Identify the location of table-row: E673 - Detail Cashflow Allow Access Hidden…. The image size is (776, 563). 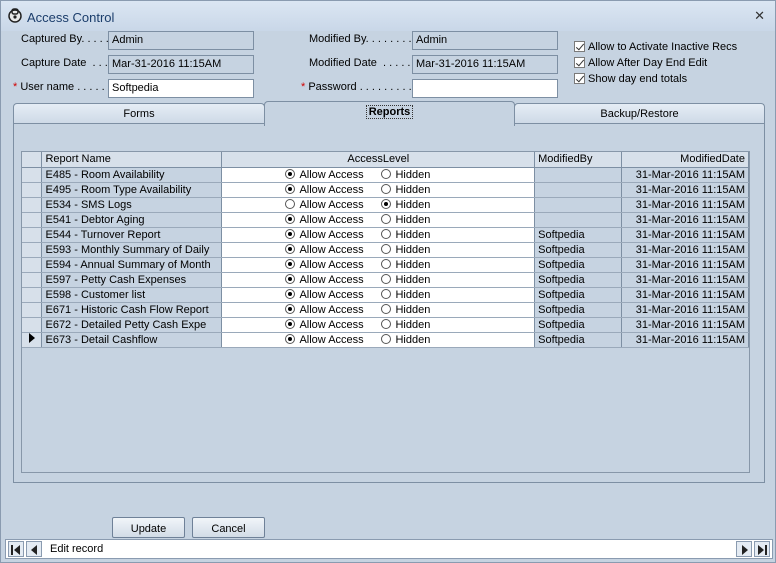
(385, 340).